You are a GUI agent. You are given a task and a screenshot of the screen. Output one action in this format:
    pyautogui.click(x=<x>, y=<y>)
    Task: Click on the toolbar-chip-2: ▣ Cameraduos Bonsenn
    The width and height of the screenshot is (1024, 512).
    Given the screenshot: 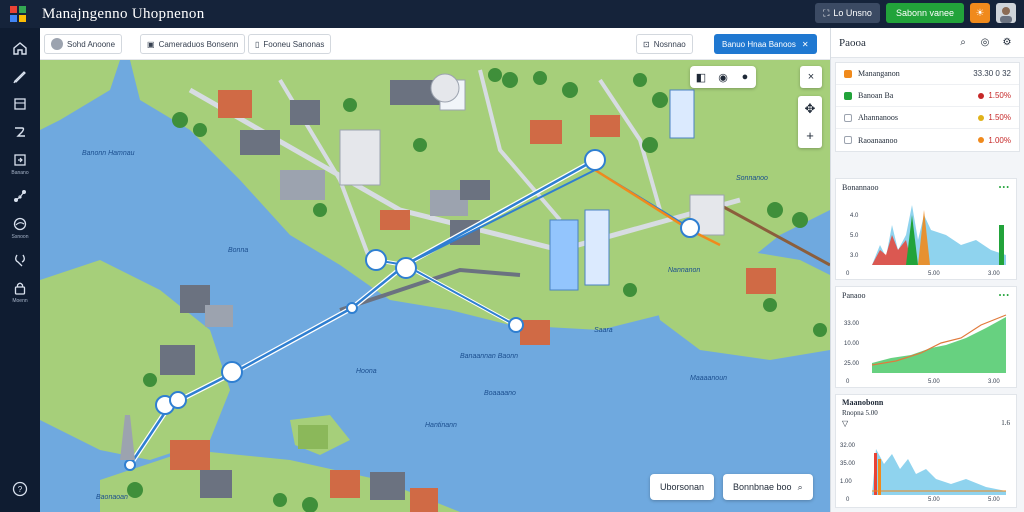 What is the action you would take?
    pyautogui.click(x=193, y=44)
    